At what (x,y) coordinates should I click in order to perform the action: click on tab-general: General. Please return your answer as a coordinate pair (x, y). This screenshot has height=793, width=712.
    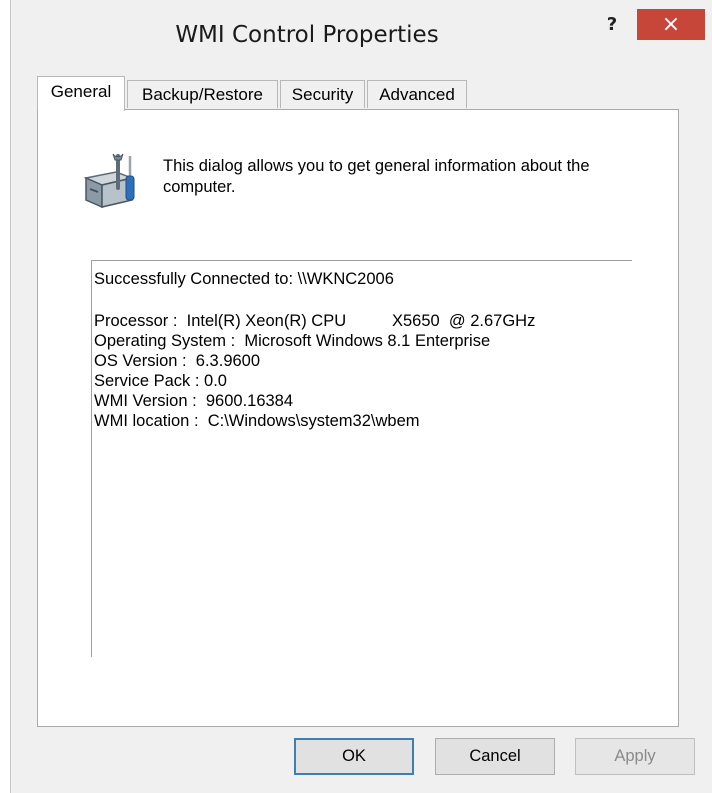
    Looking at the image, I should click on (81, 93).